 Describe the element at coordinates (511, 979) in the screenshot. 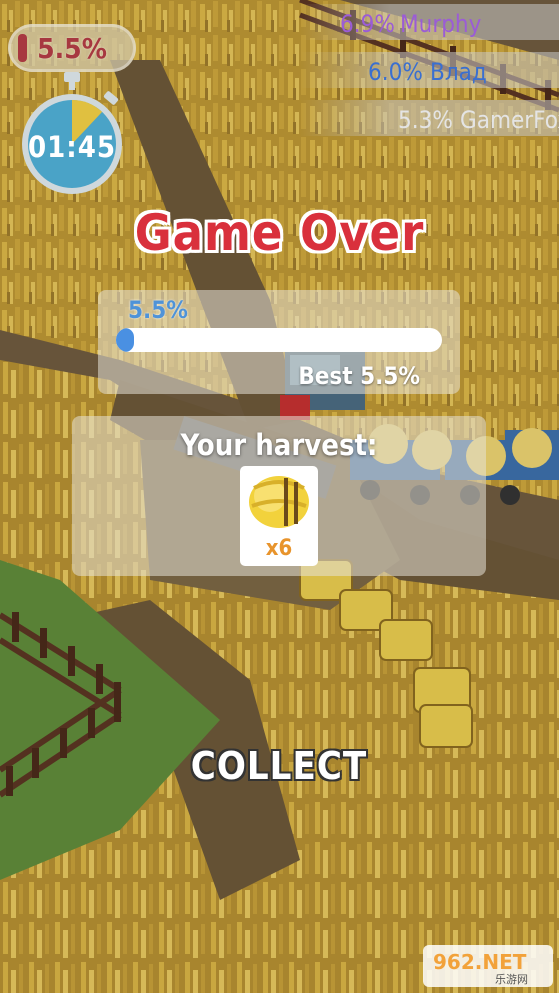

I see `svg-text: 乐游网` at that location.